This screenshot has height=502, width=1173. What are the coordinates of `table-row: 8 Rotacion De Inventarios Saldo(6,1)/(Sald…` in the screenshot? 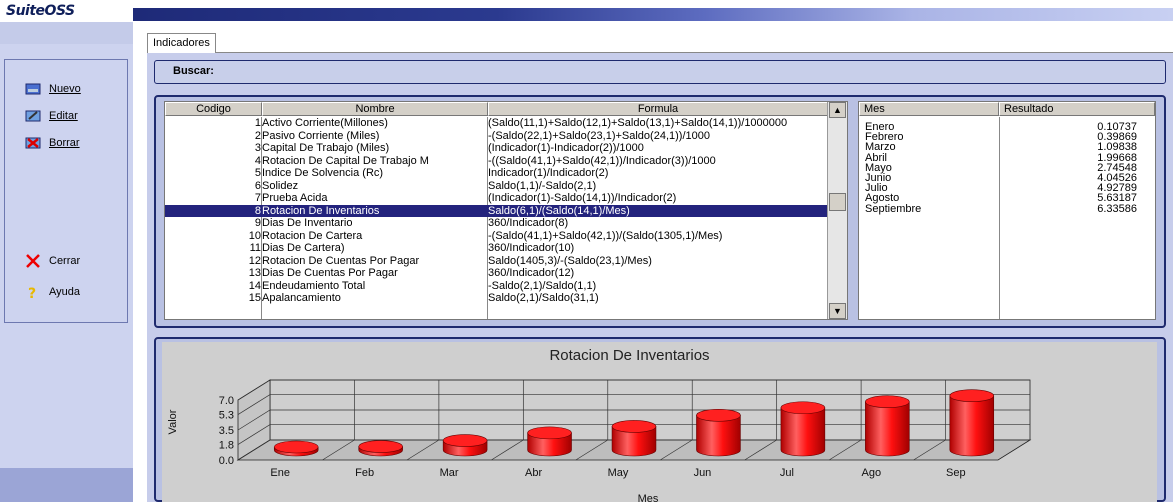 It's located at (496, 210).